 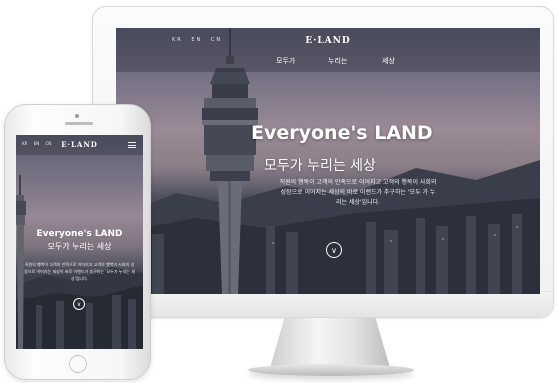 I want to click on site-header: KR EN CN E·LAND 모두가 누리는 세상, so click(x=328, y=50).